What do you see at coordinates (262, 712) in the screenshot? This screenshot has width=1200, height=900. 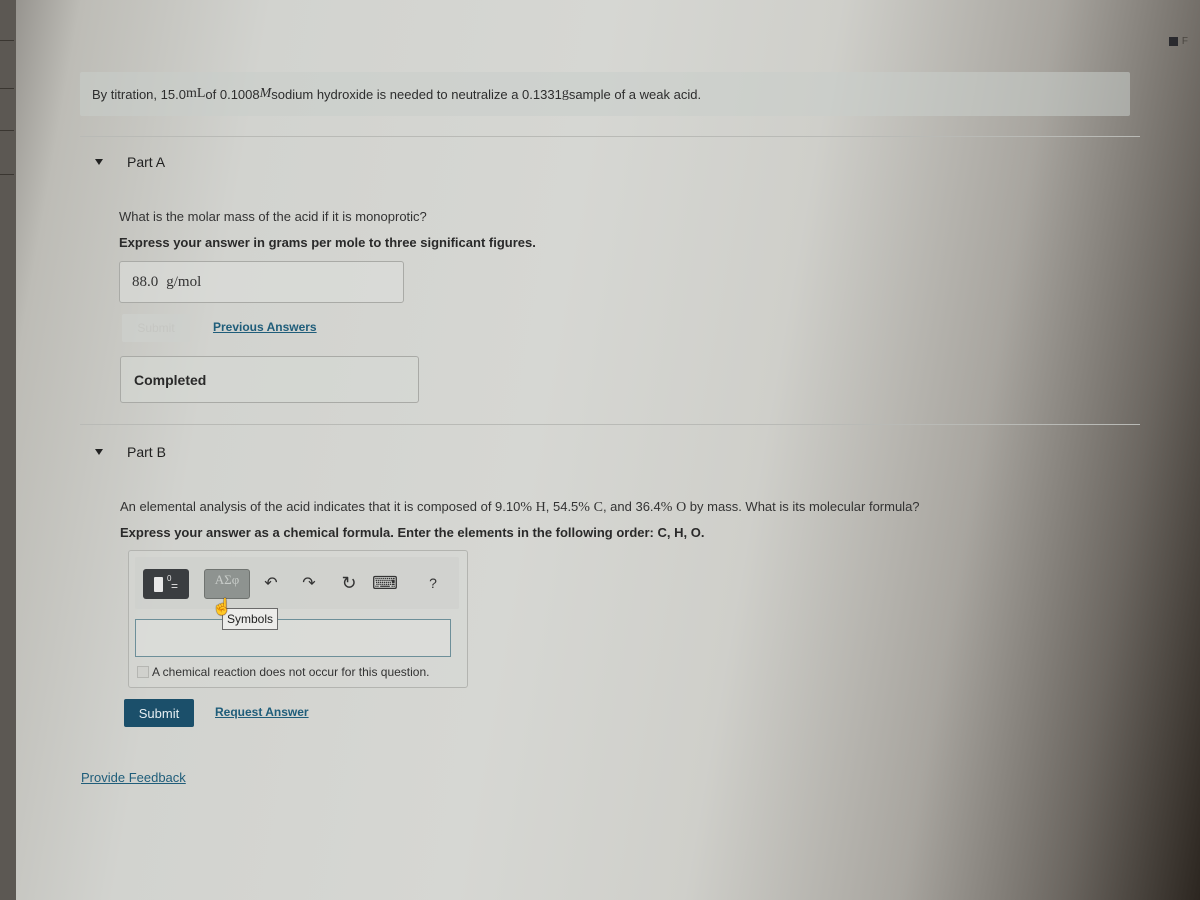 I see `request-answer-link: Request Answer` at bounding box center [262, 712].